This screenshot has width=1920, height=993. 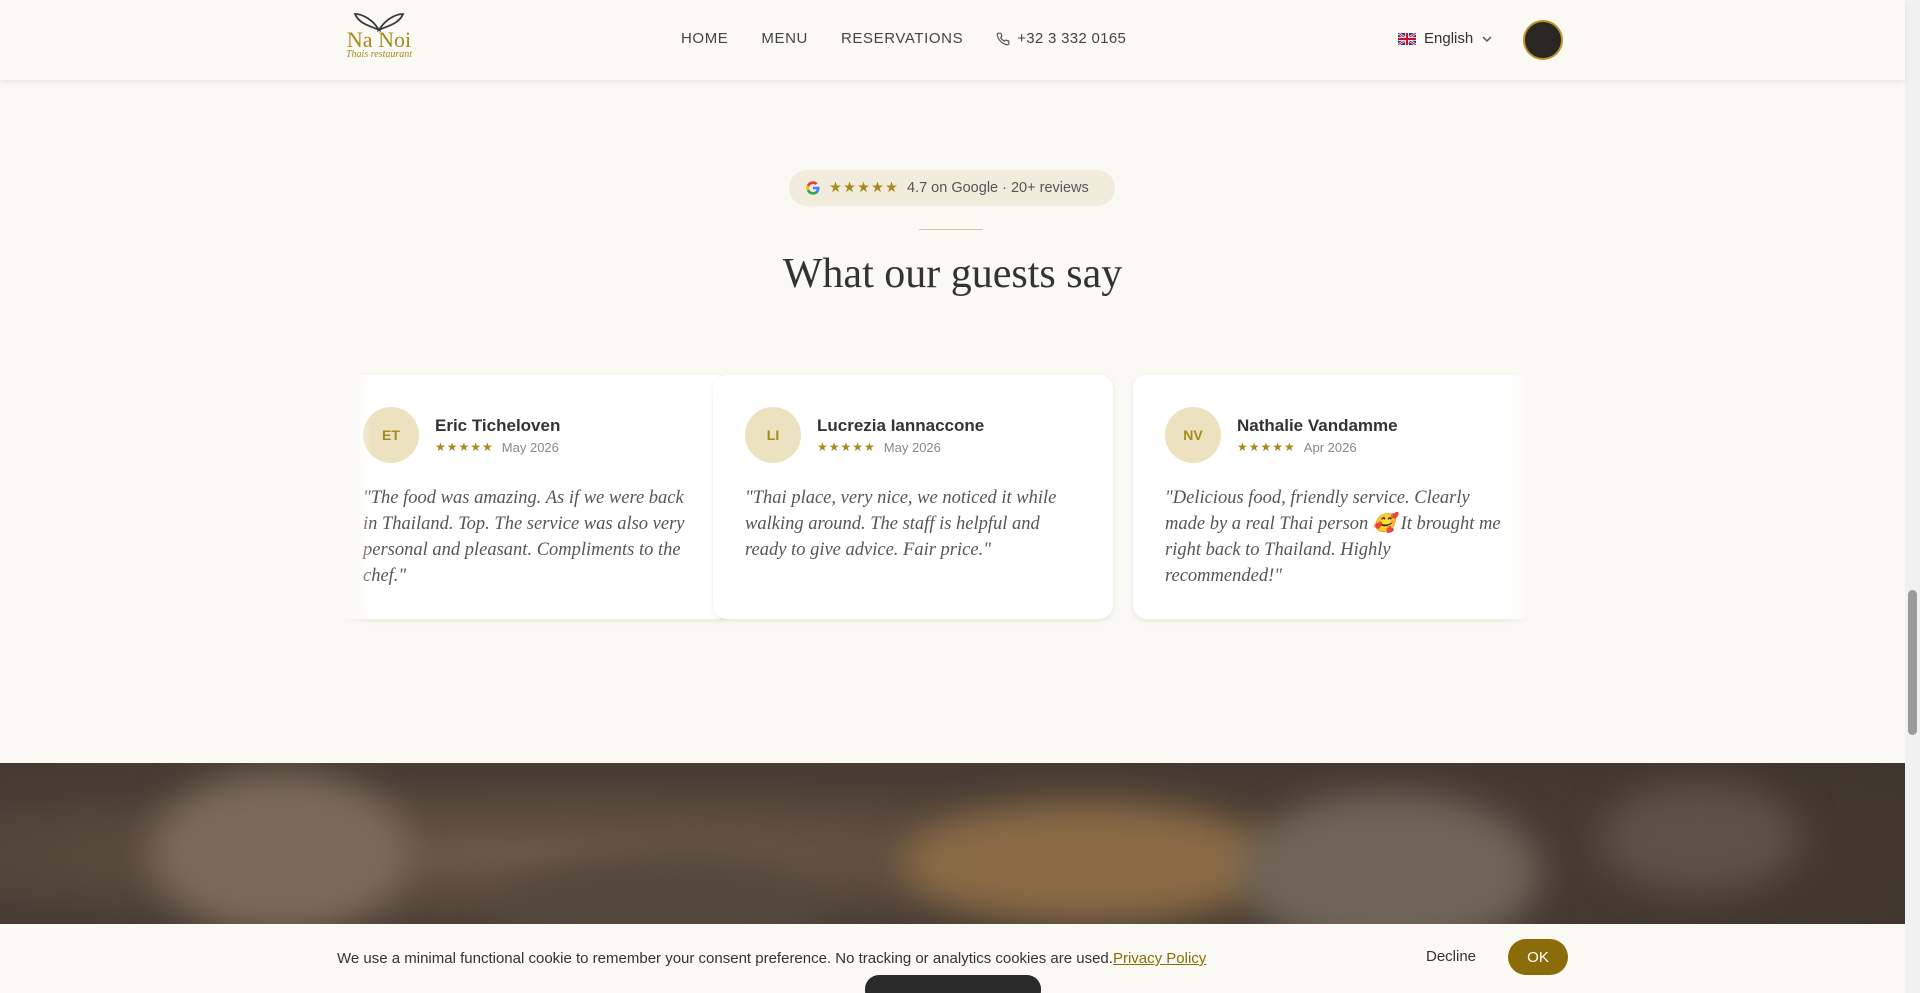 I want to click on rating-text: 4.7 on Google · 20+ reviews, so click(x=998, y=188).